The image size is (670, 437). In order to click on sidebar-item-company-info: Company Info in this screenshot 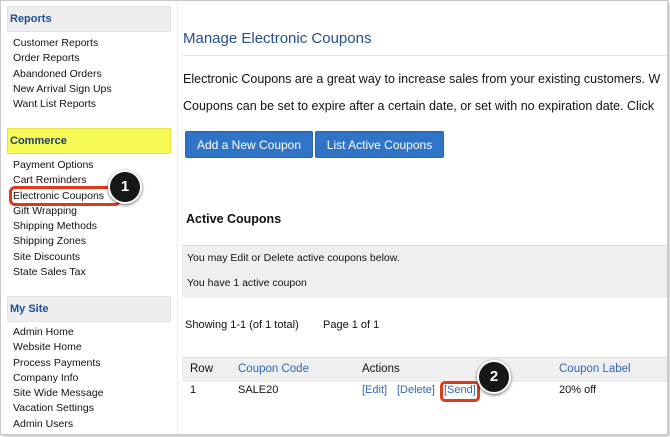, I will do `click(58, 378)`.